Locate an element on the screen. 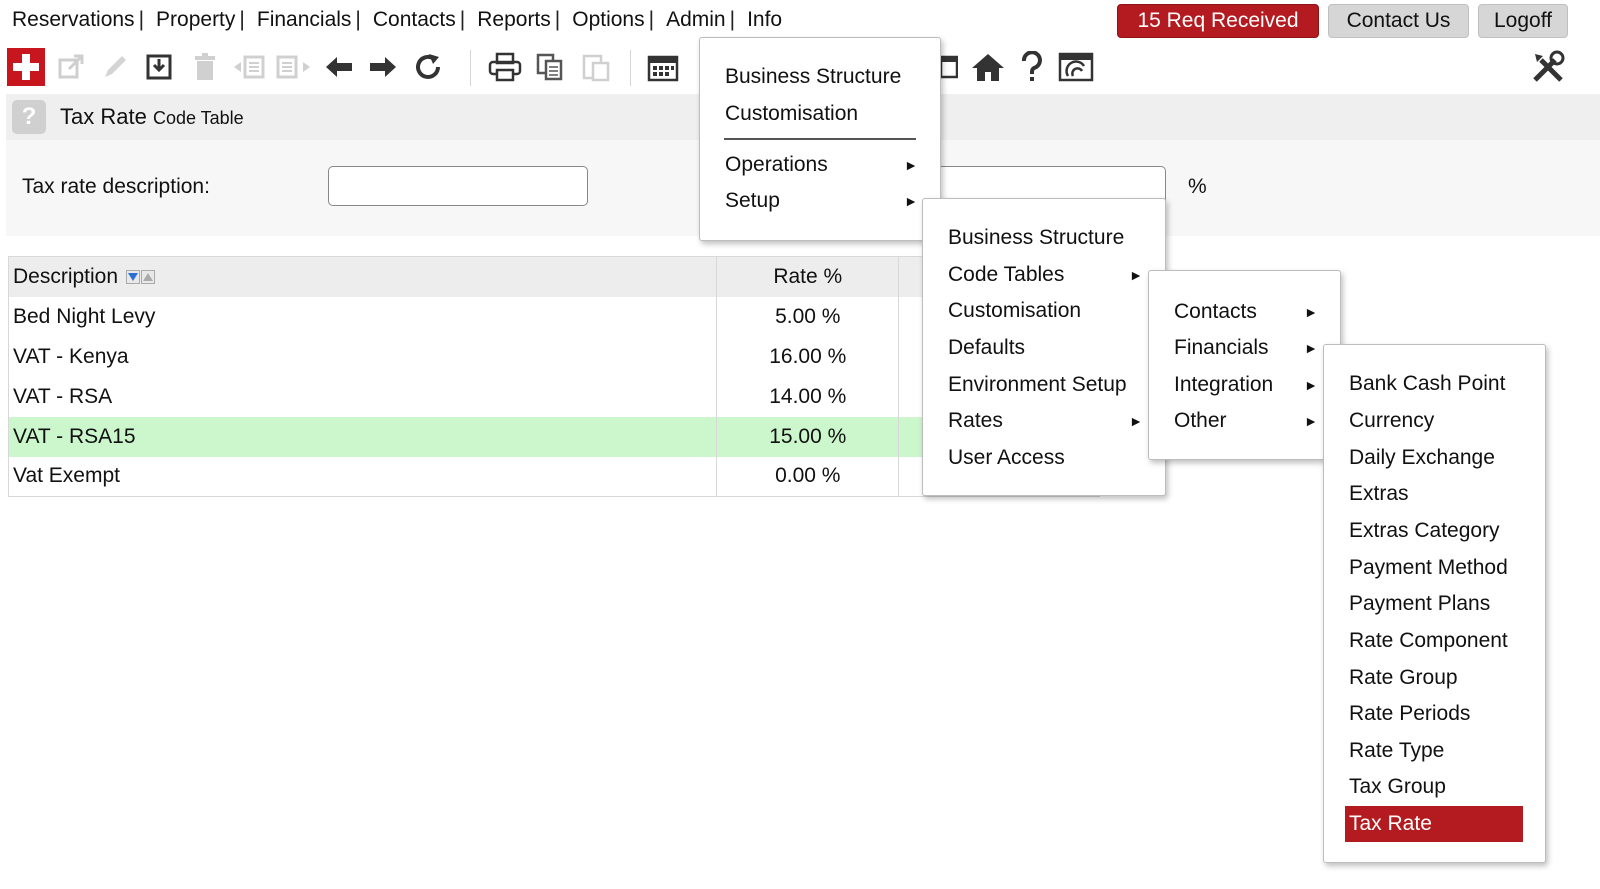 This screenshot has width=1600, height=889. financials-menu-currency: Currency is located at coordinates (1434, 421).